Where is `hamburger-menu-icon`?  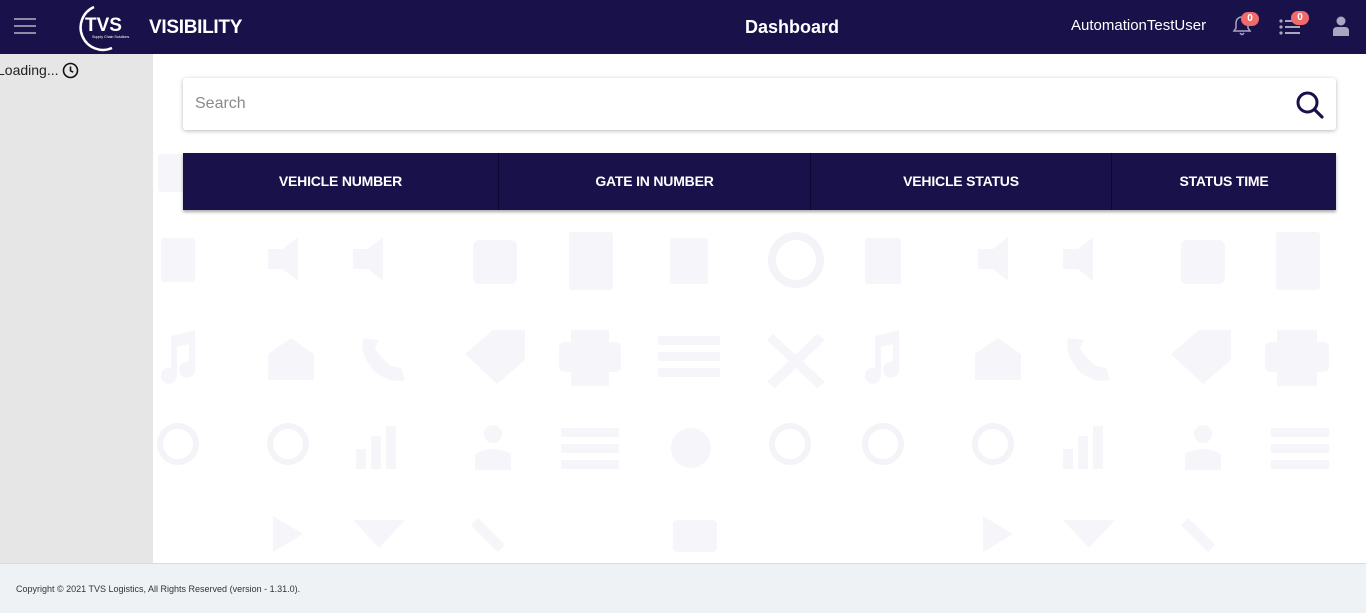 hamburger-menu-icon is located at coordinates (25, 27).